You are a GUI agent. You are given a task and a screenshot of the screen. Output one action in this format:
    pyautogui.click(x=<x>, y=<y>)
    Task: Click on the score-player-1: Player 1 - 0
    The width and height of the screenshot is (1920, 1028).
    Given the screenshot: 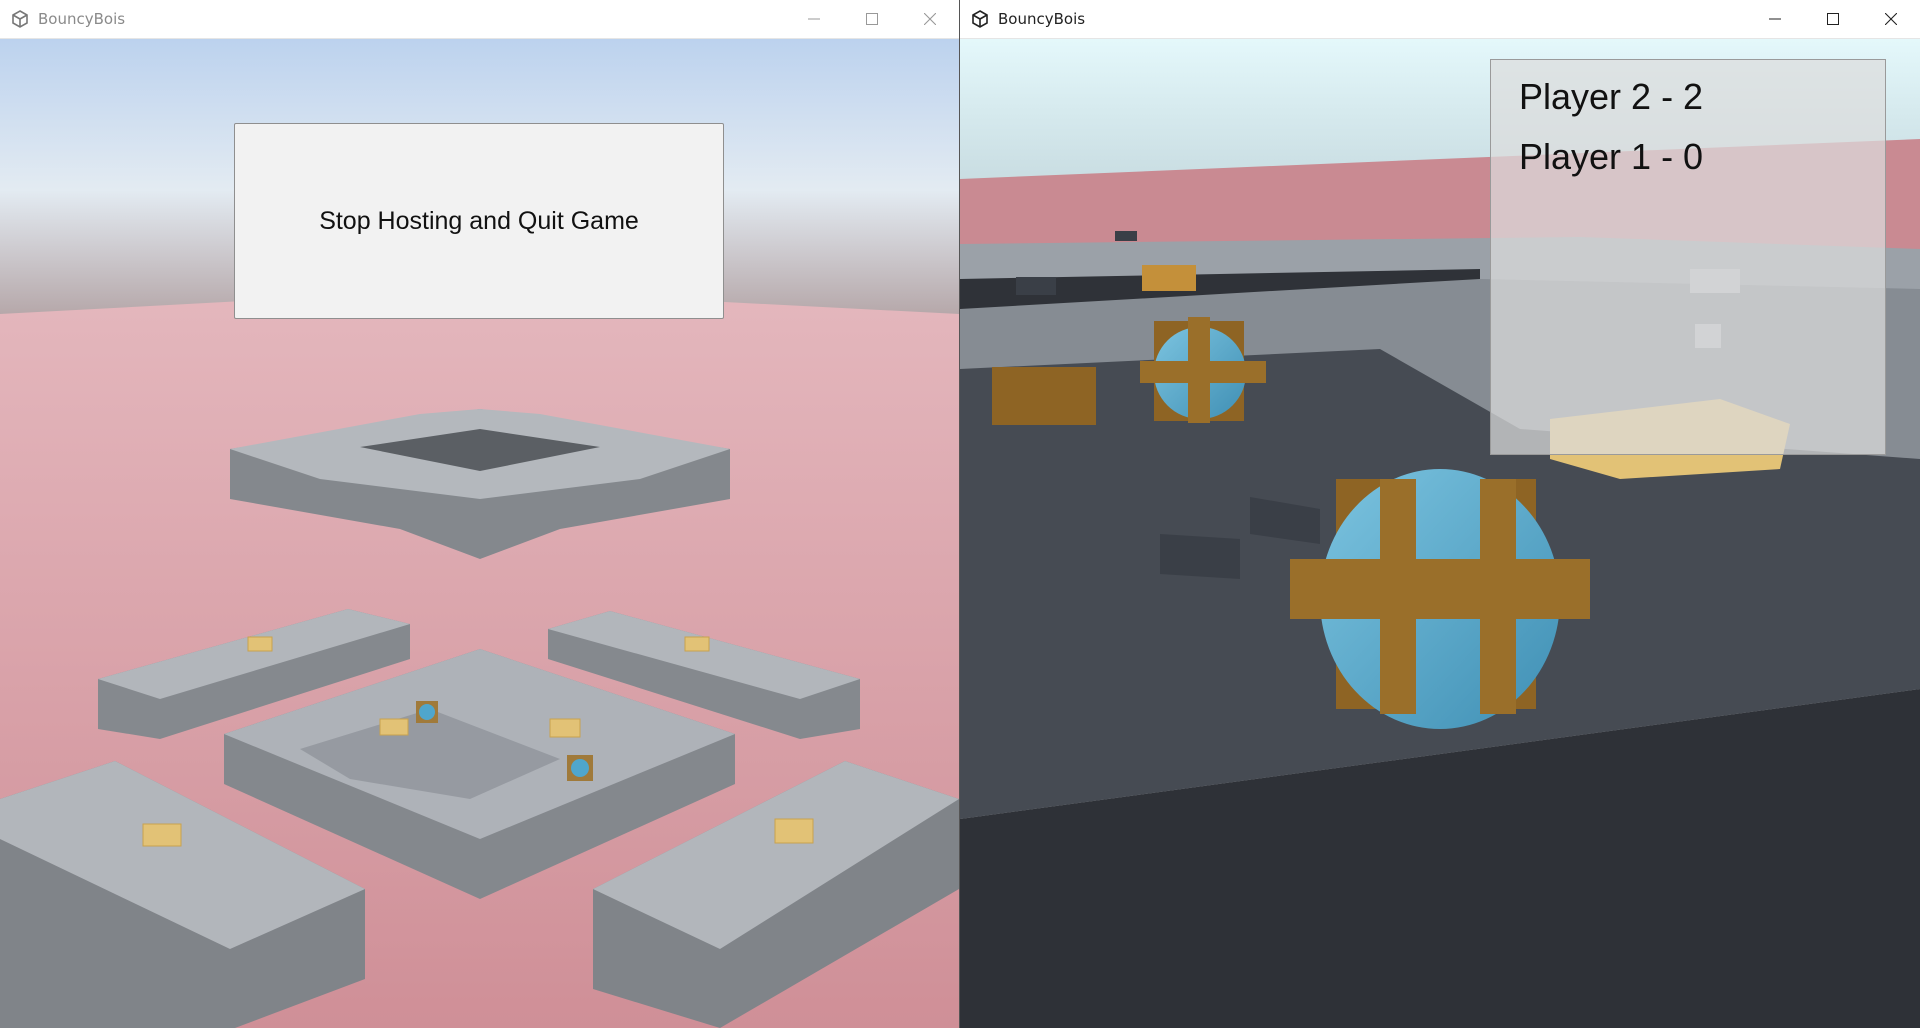 What is the action you would take?
    pyautogui.click(x=1611, y=156)
    